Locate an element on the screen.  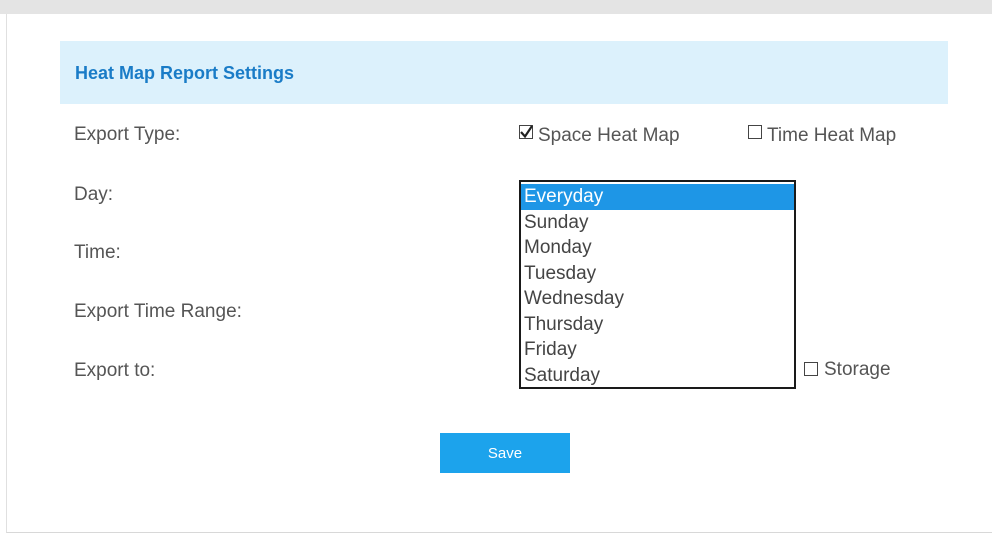
time-heat-map-checkbox is located at coordinates (755, 132).